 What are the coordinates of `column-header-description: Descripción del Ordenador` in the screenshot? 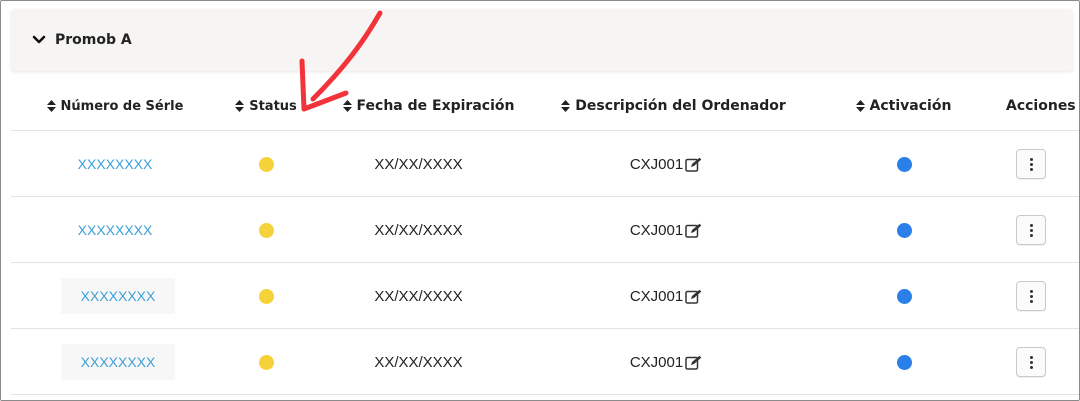 It's located at (673, 106).